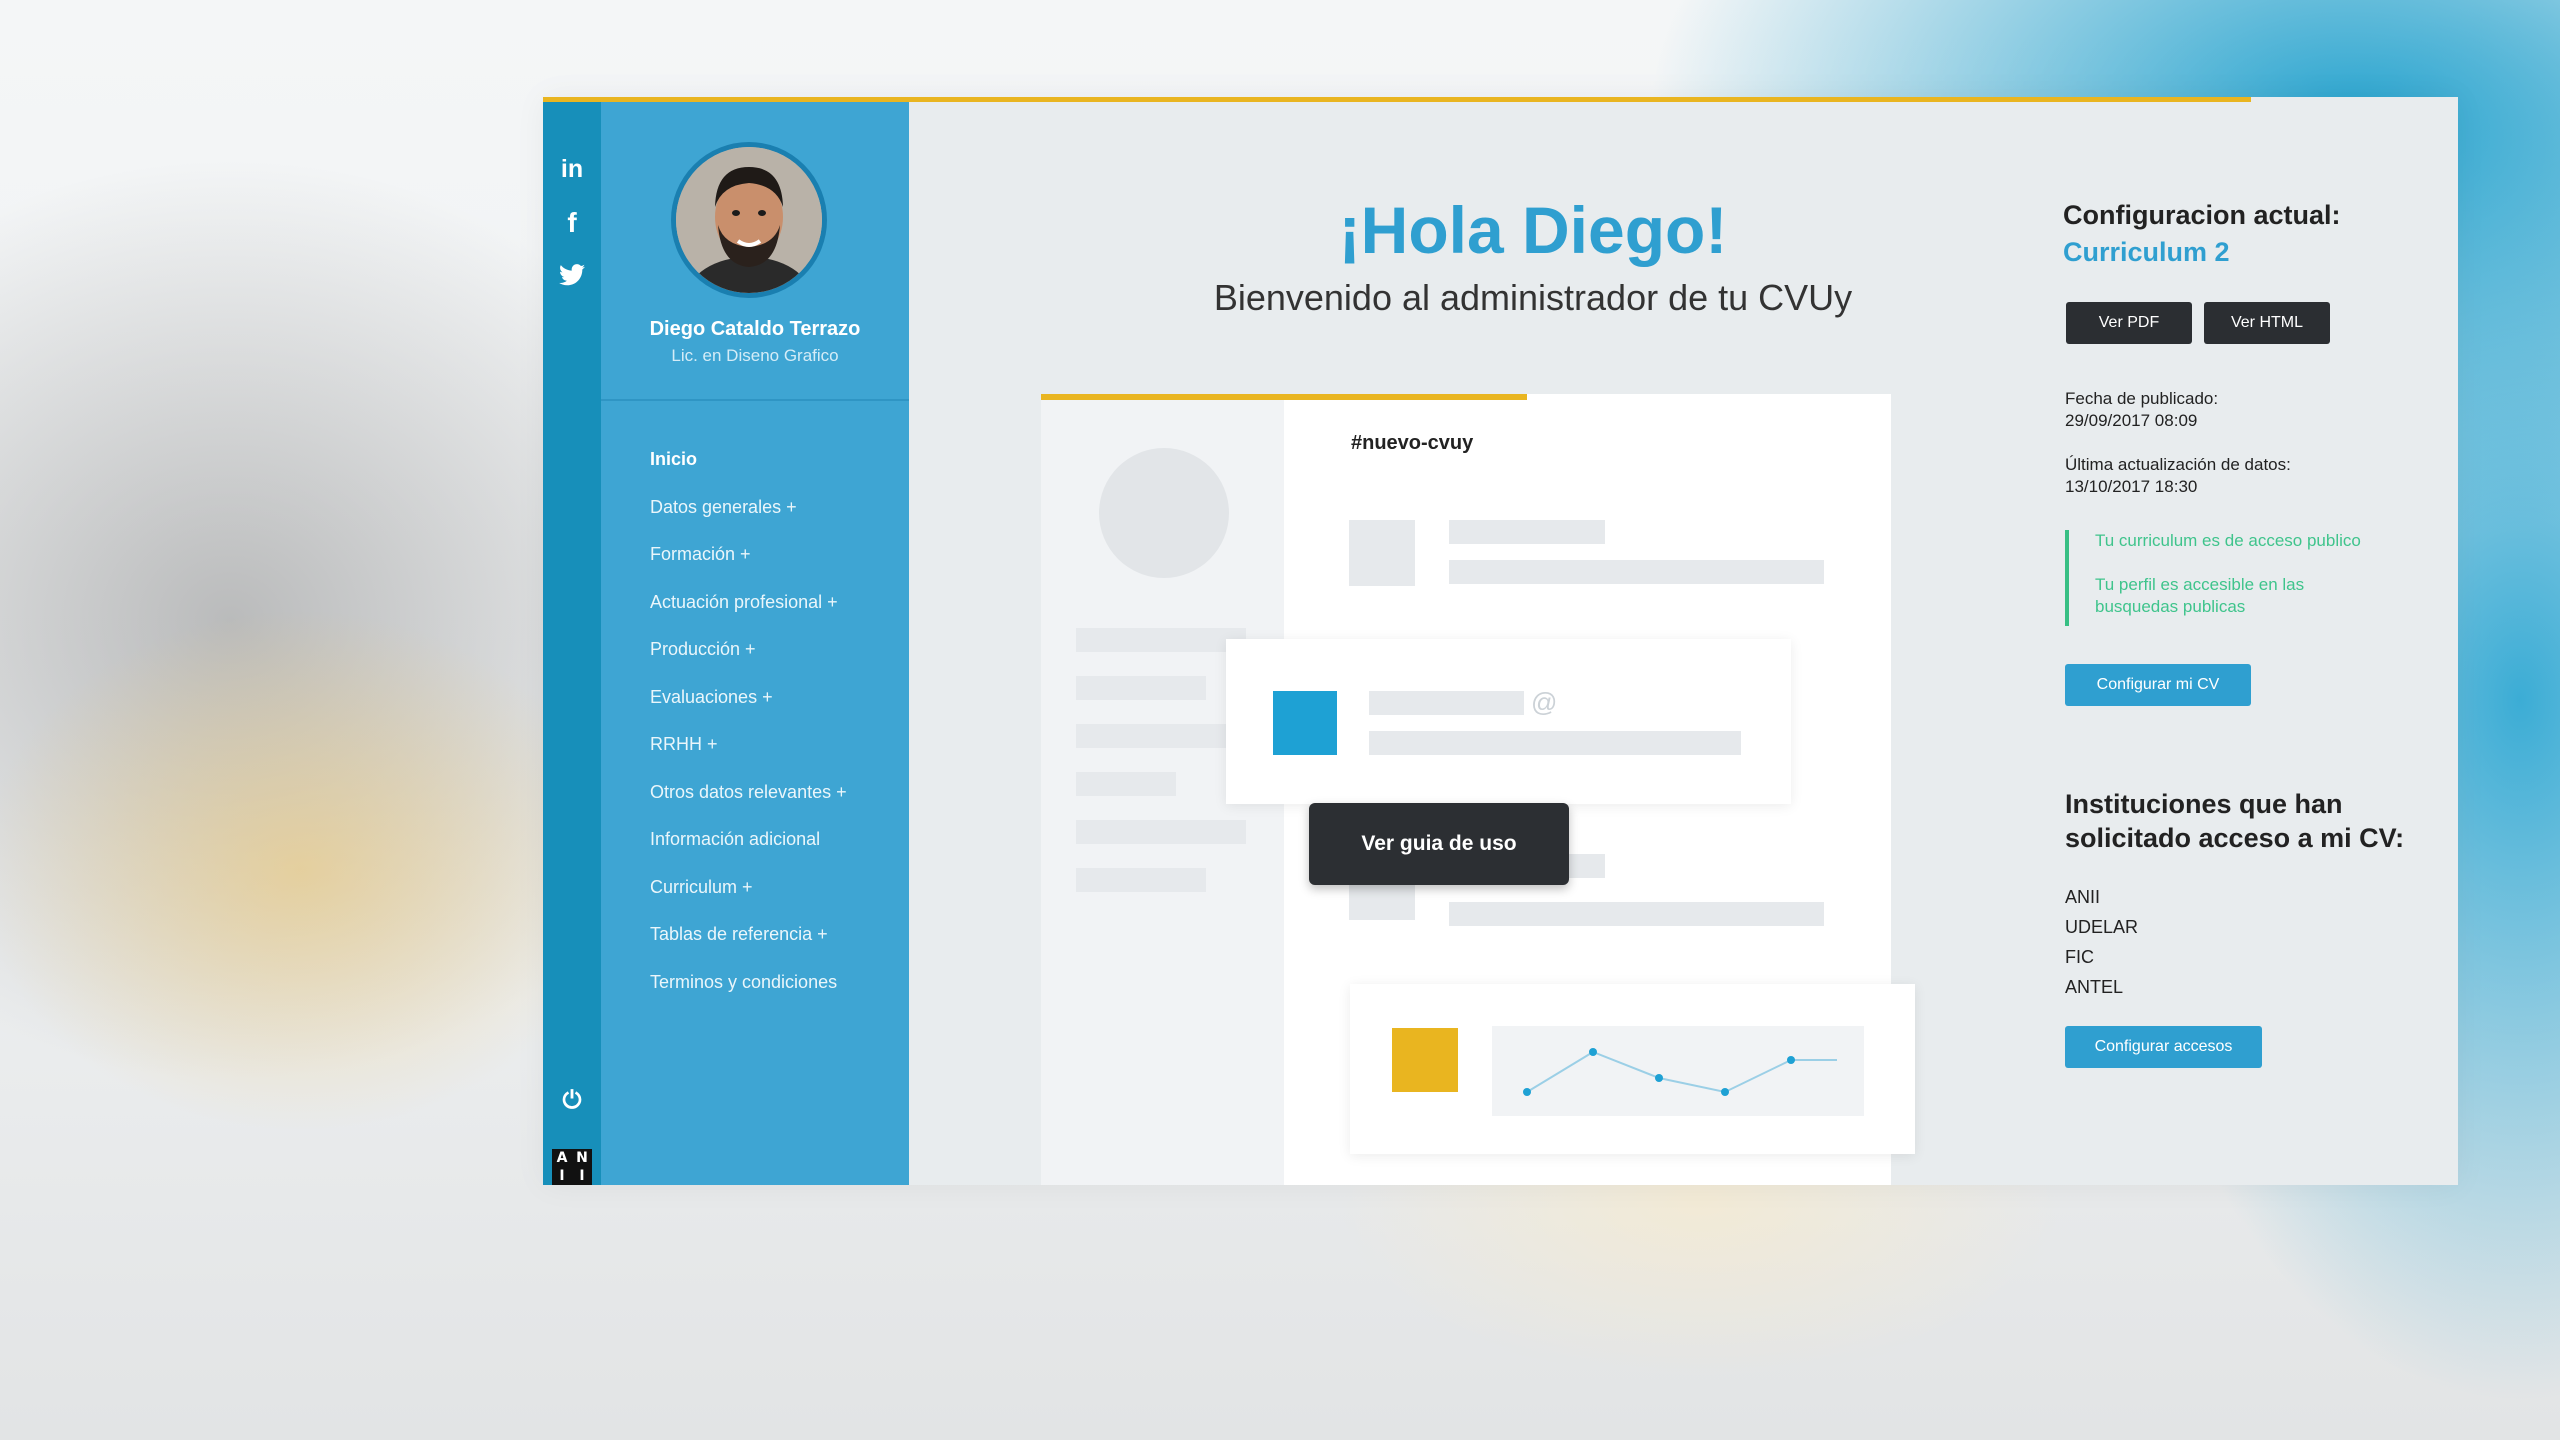 The image size is (2560, 1440). What do you see at coordinates (748, 851) in the screenshot?
I see `nav-item-informacion-adicional: Información adicional` at bounding box center [748, 851].